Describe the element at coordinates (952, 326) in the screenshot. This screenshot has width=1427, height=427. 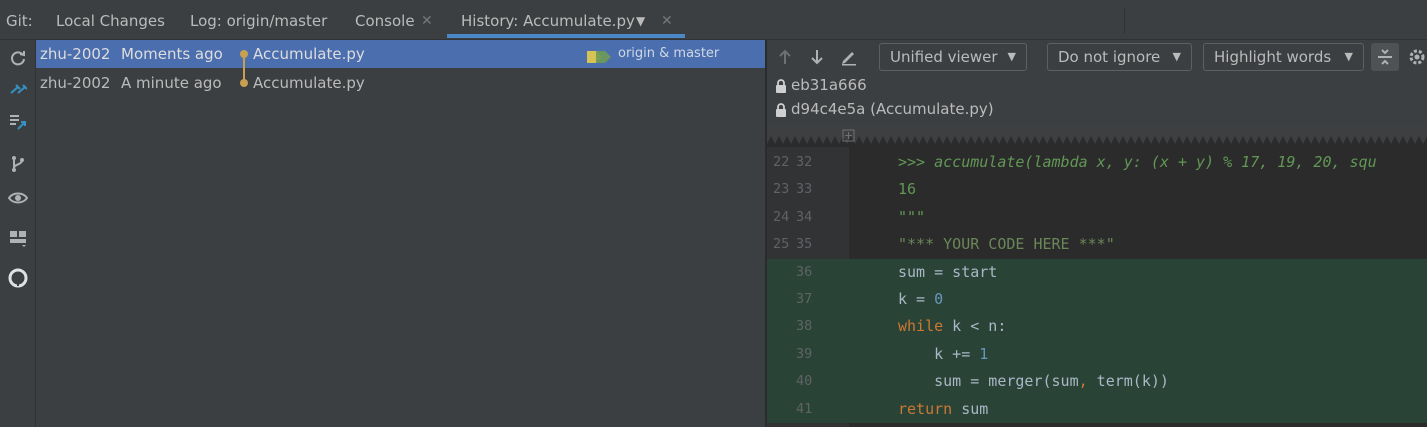
I see `code-text: while k < n:` at that location.